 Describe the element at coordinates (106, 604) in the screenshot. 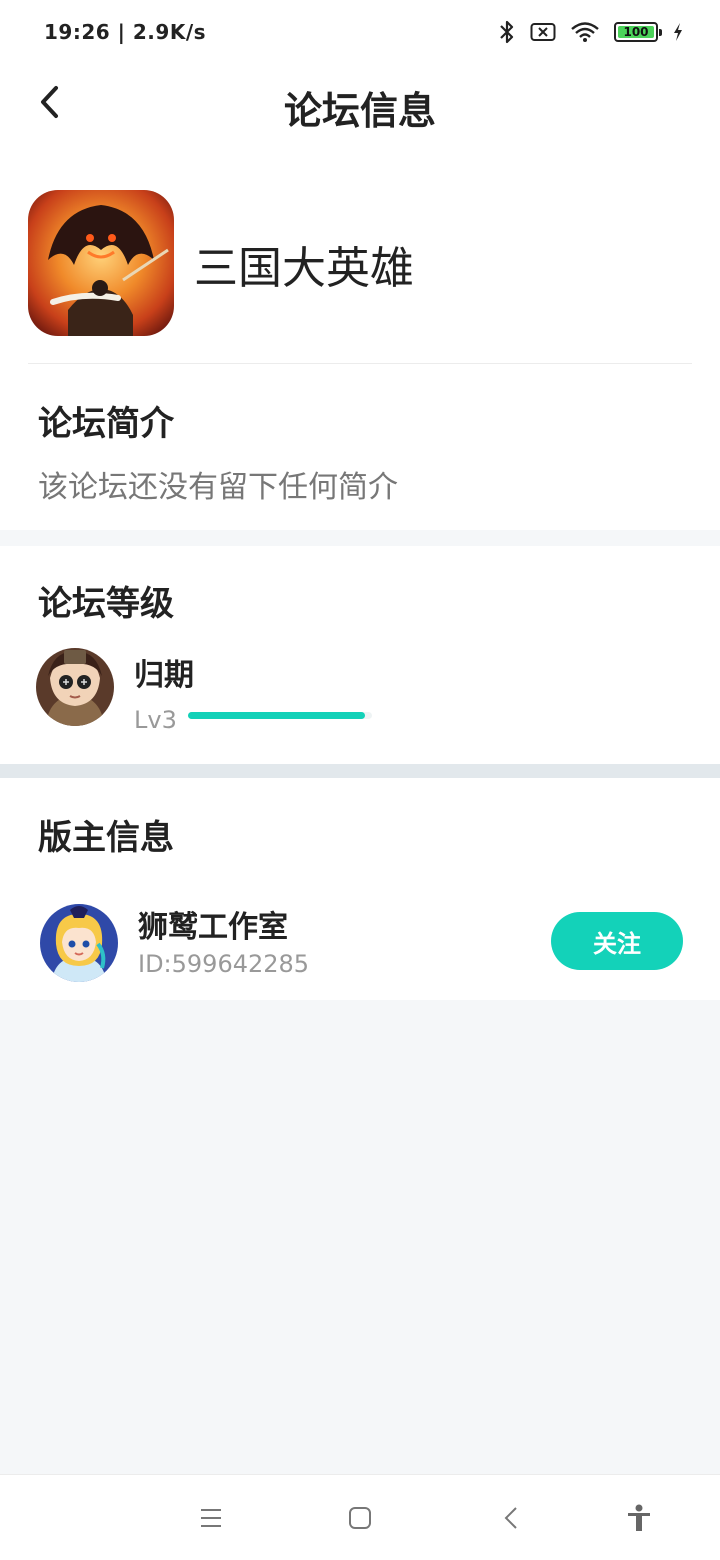

I see `level-title: 论坛等级` at that location.